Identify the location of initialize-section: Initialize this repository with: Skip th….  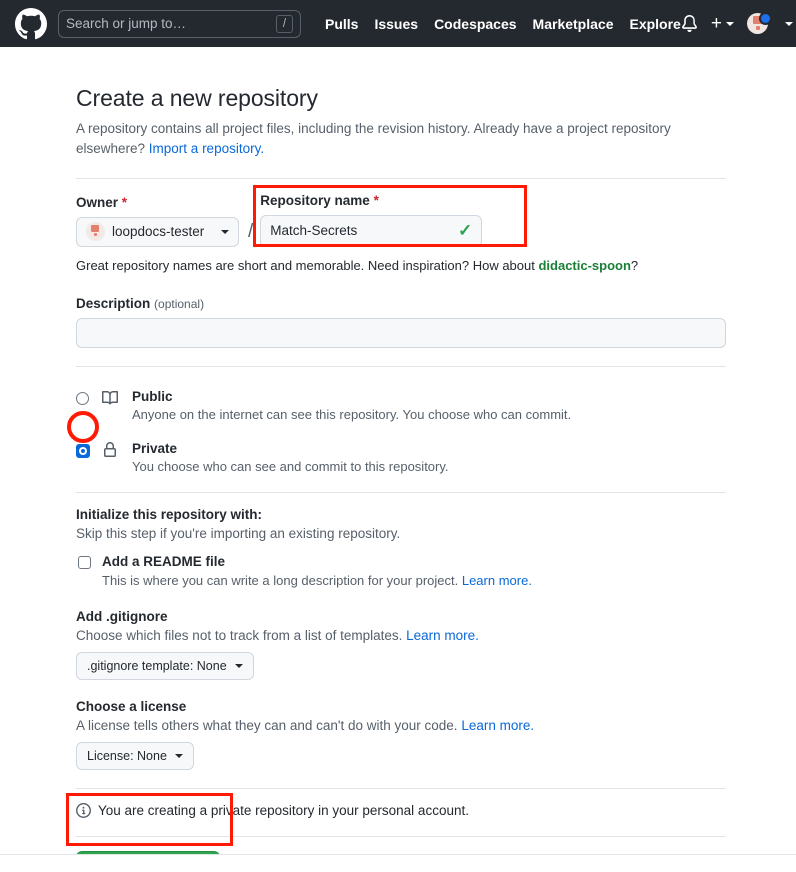
(401, 547).